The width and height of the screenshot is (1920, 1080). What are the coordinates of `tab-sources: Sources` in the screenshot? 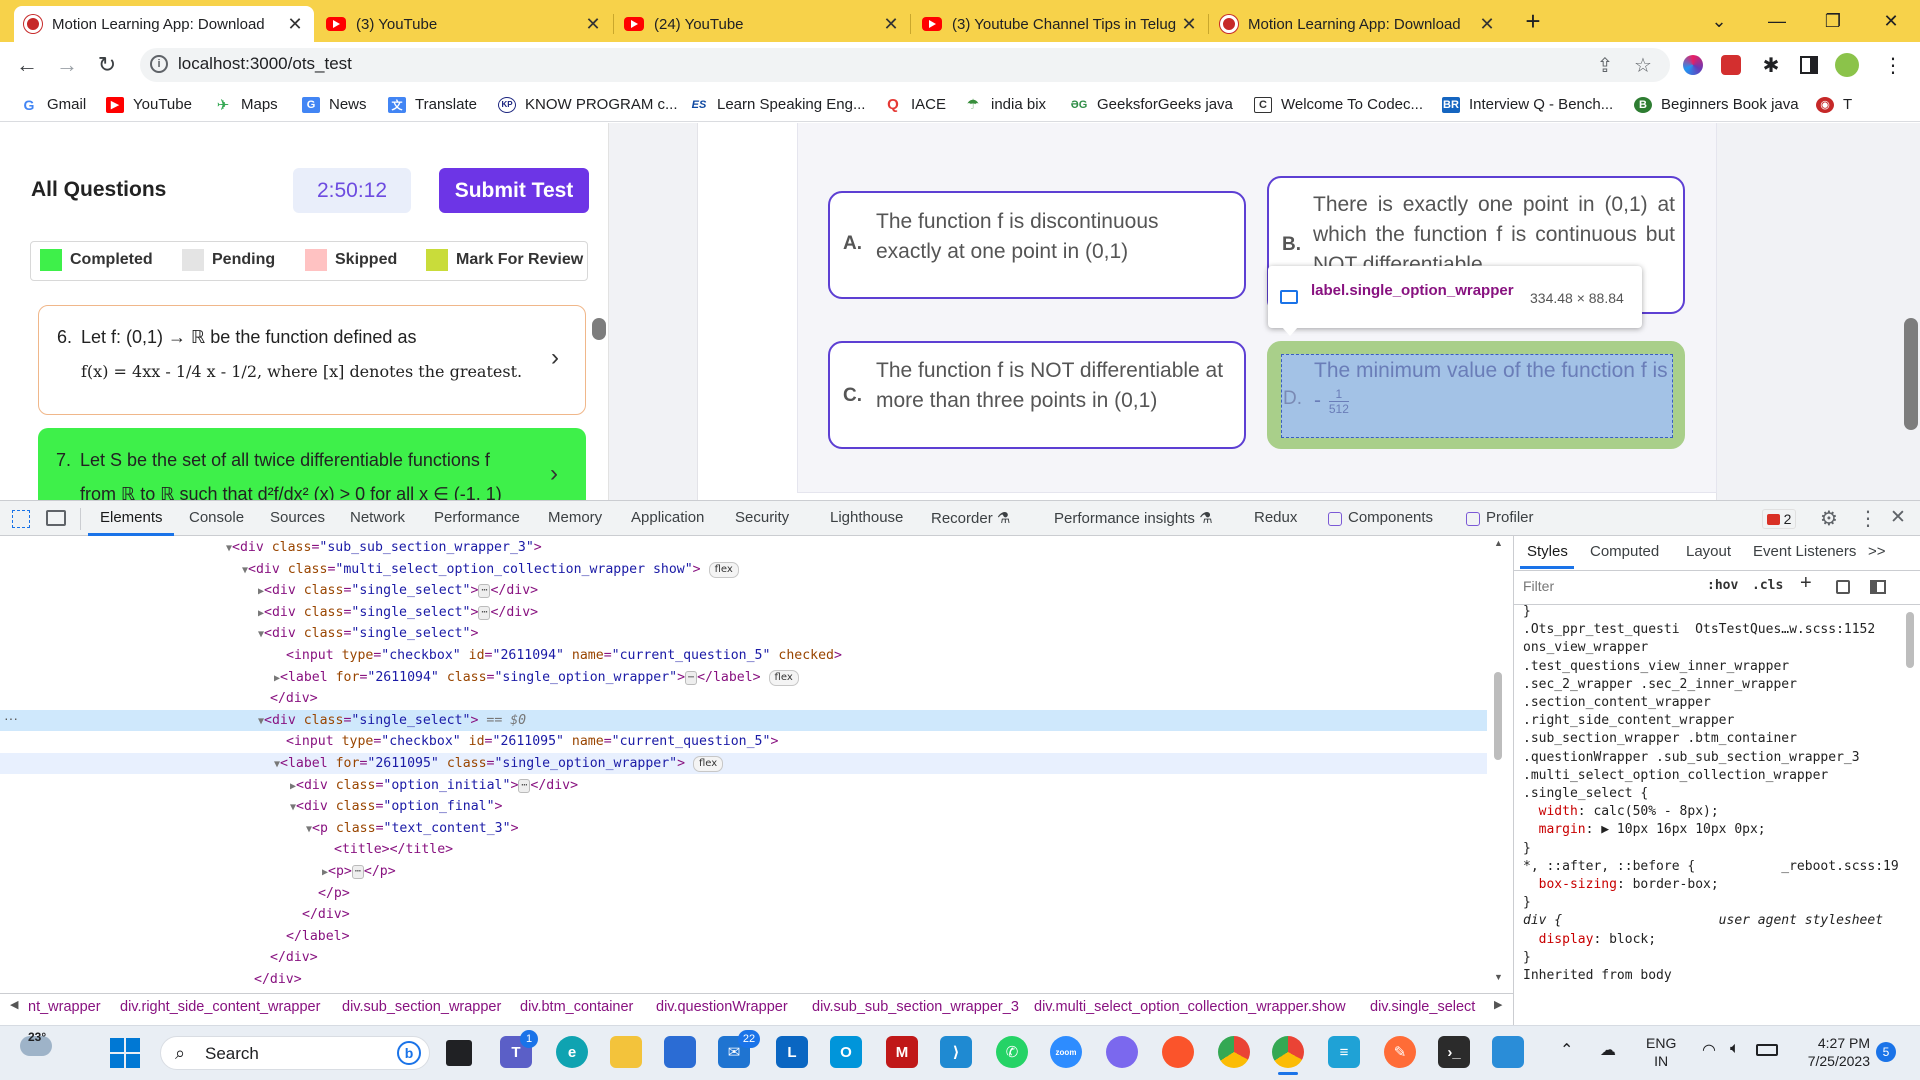 It's located at (297, 517).